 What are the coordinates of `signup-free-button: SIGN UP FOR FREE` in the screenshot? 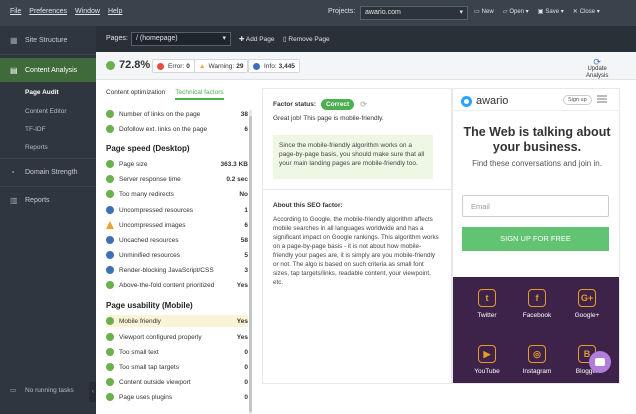 It's located at (535, 239).